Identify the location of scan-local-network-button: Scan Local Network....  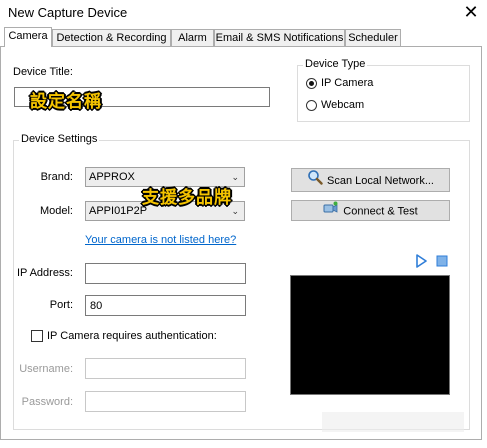
(370, 180).